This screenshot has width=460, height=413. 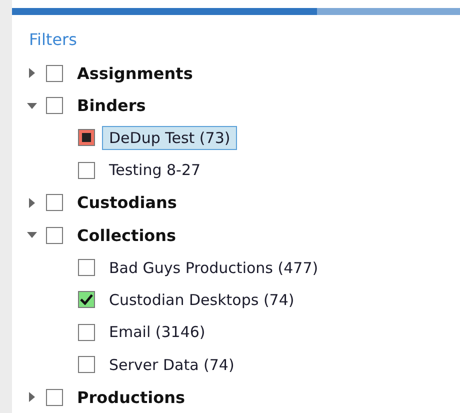 What do you see at coordinates (202, 300) in the screenshot?
I see `tree-item: Custodian Desktops (74)` at bounding box center [202, 300].